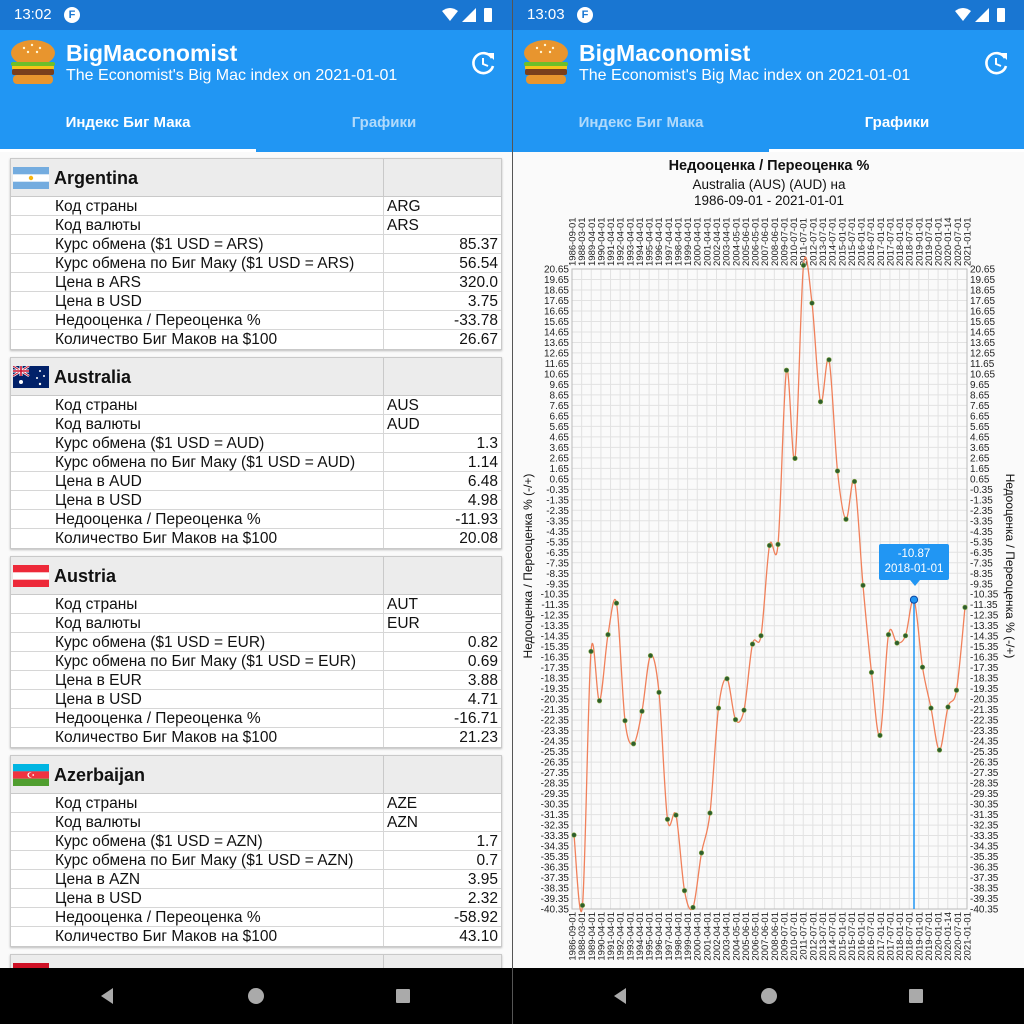 The width and height of the screenshot is (1024, 1024). I want to click on table-row: Цена в USD 2.32, so click(256, 898).